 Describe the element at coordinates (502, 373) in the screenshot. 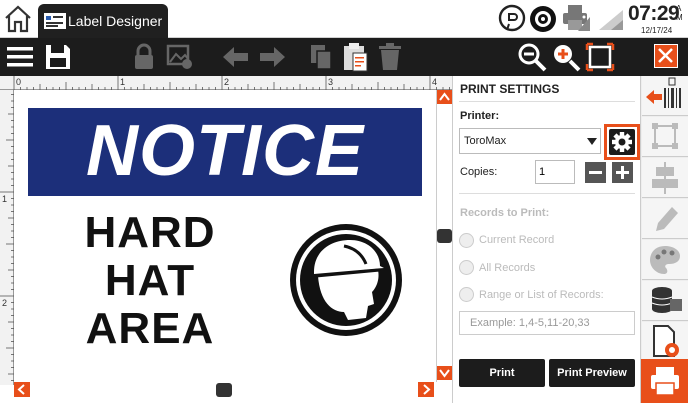

I see `print-button: Print` at that location.